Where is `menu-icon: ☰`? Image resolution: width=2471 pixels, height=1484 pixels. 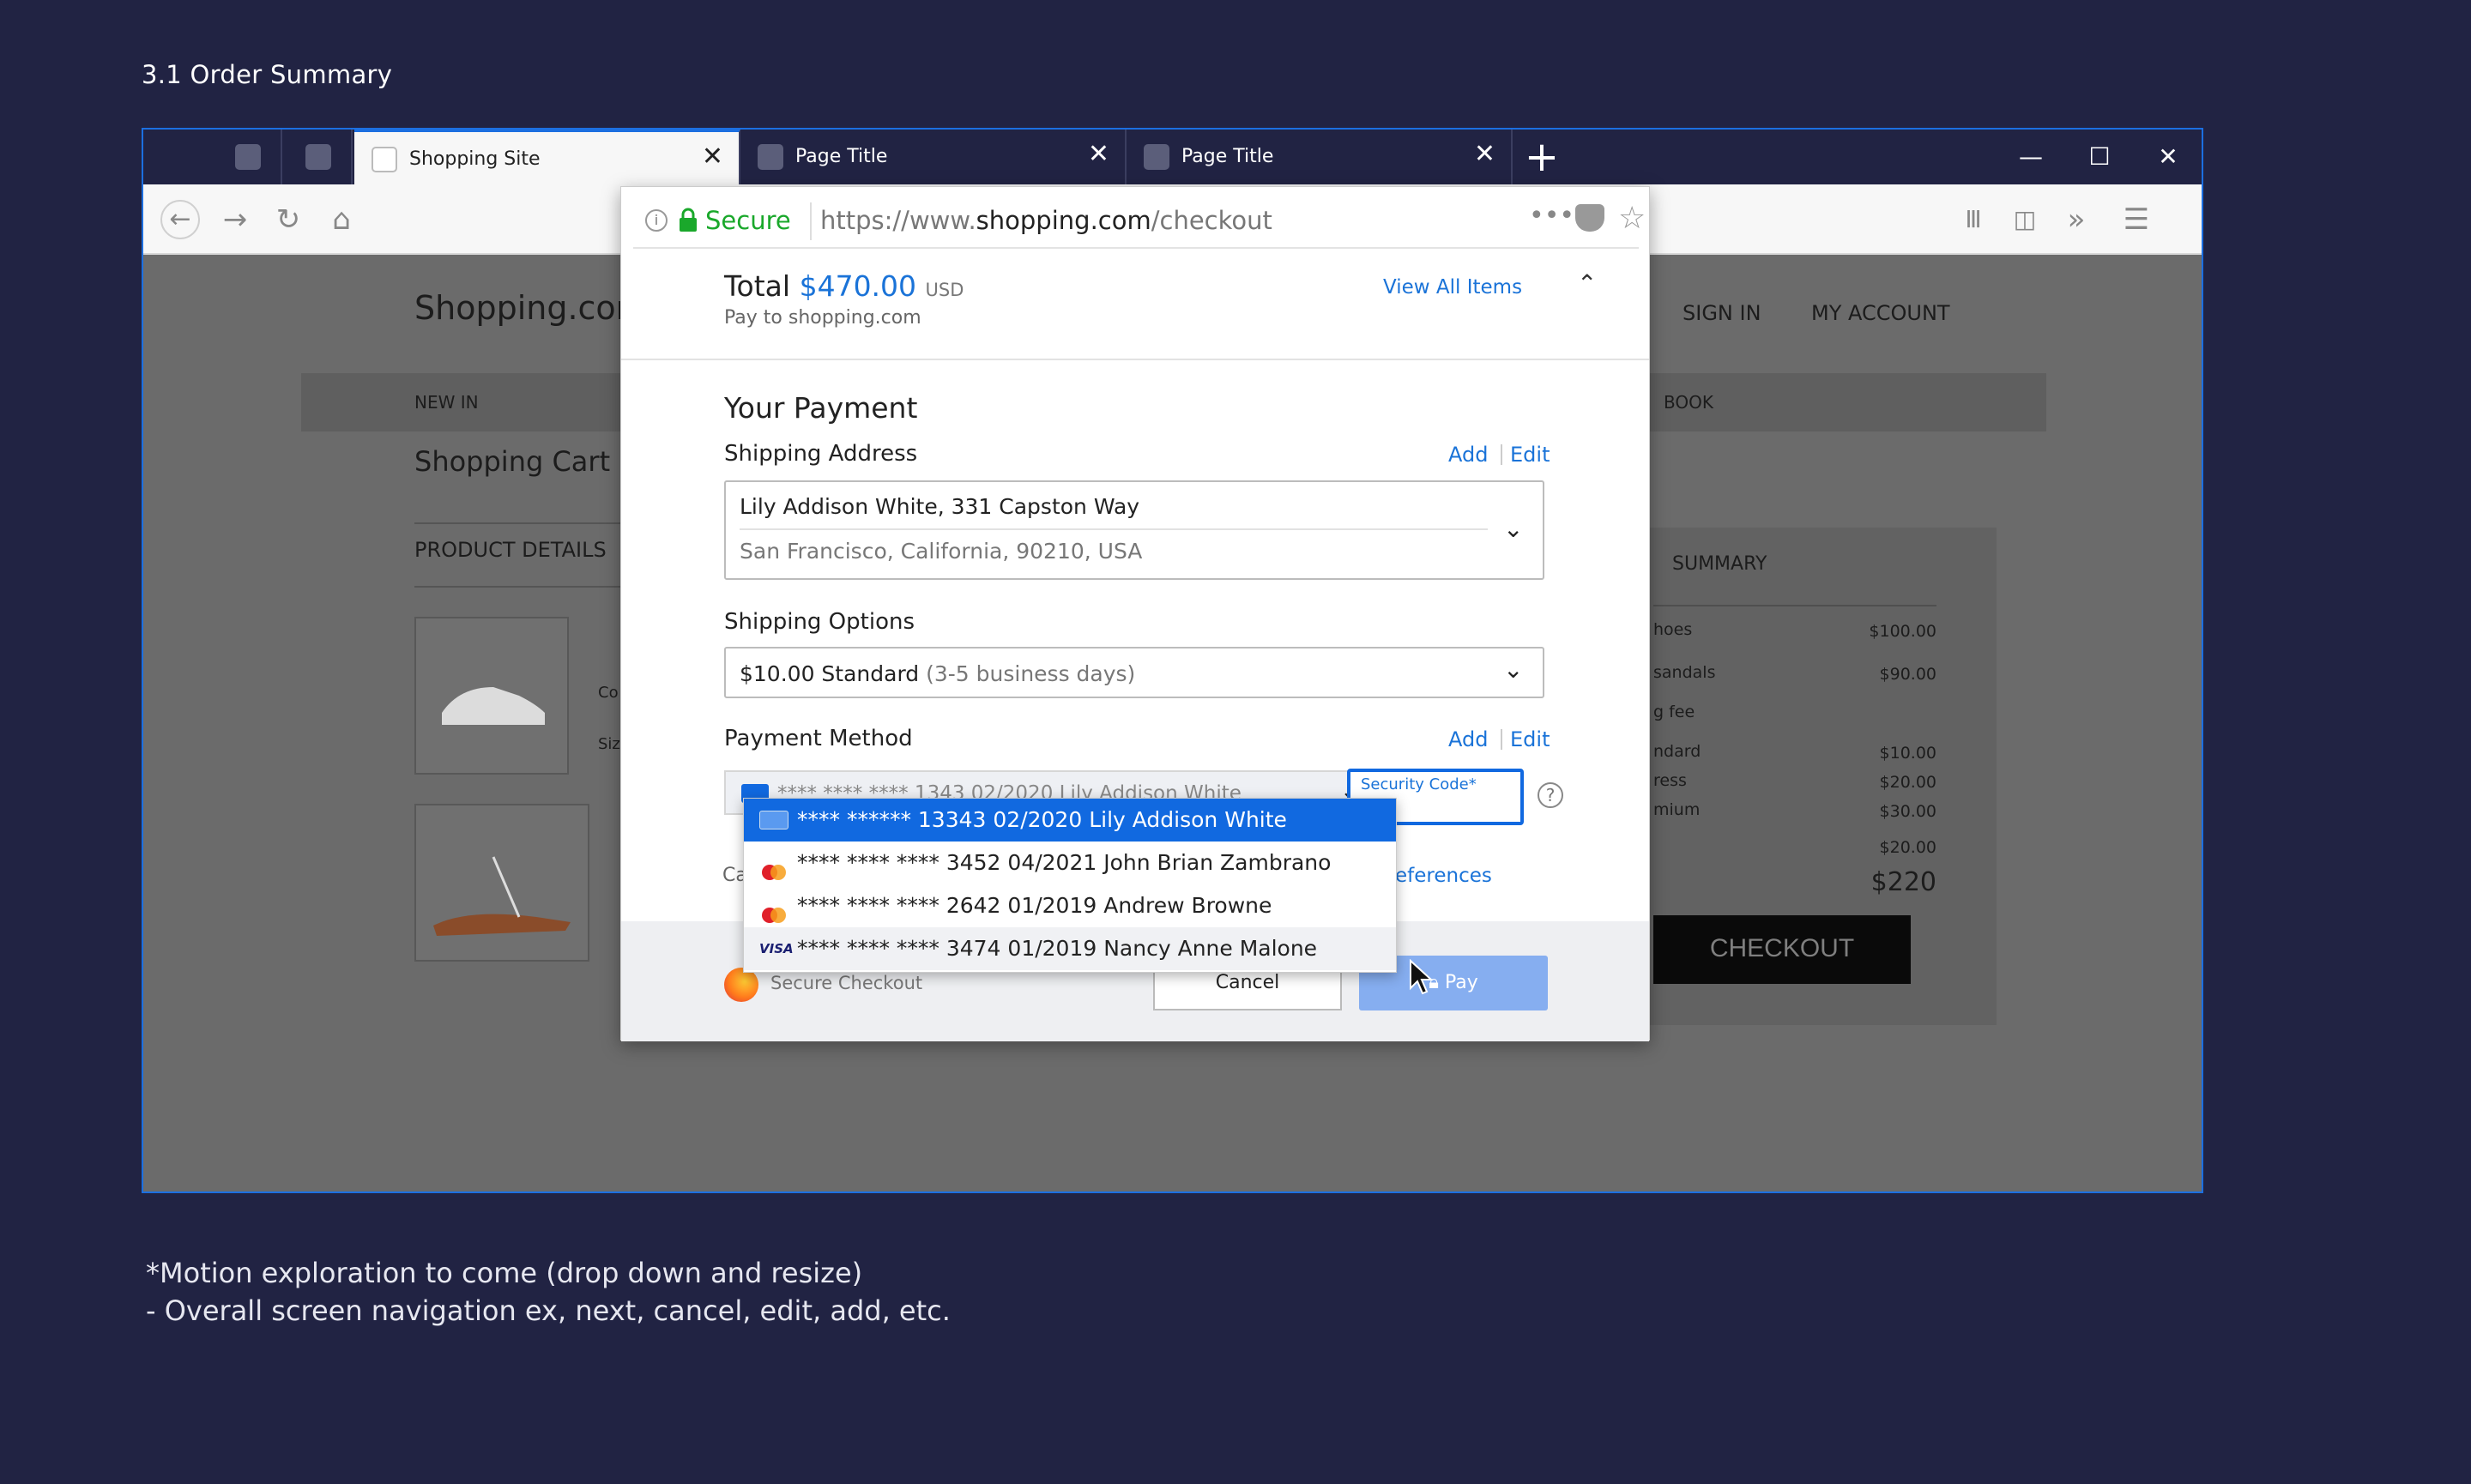
menu-icon: ☰ is located at coordinates (2136, 219).